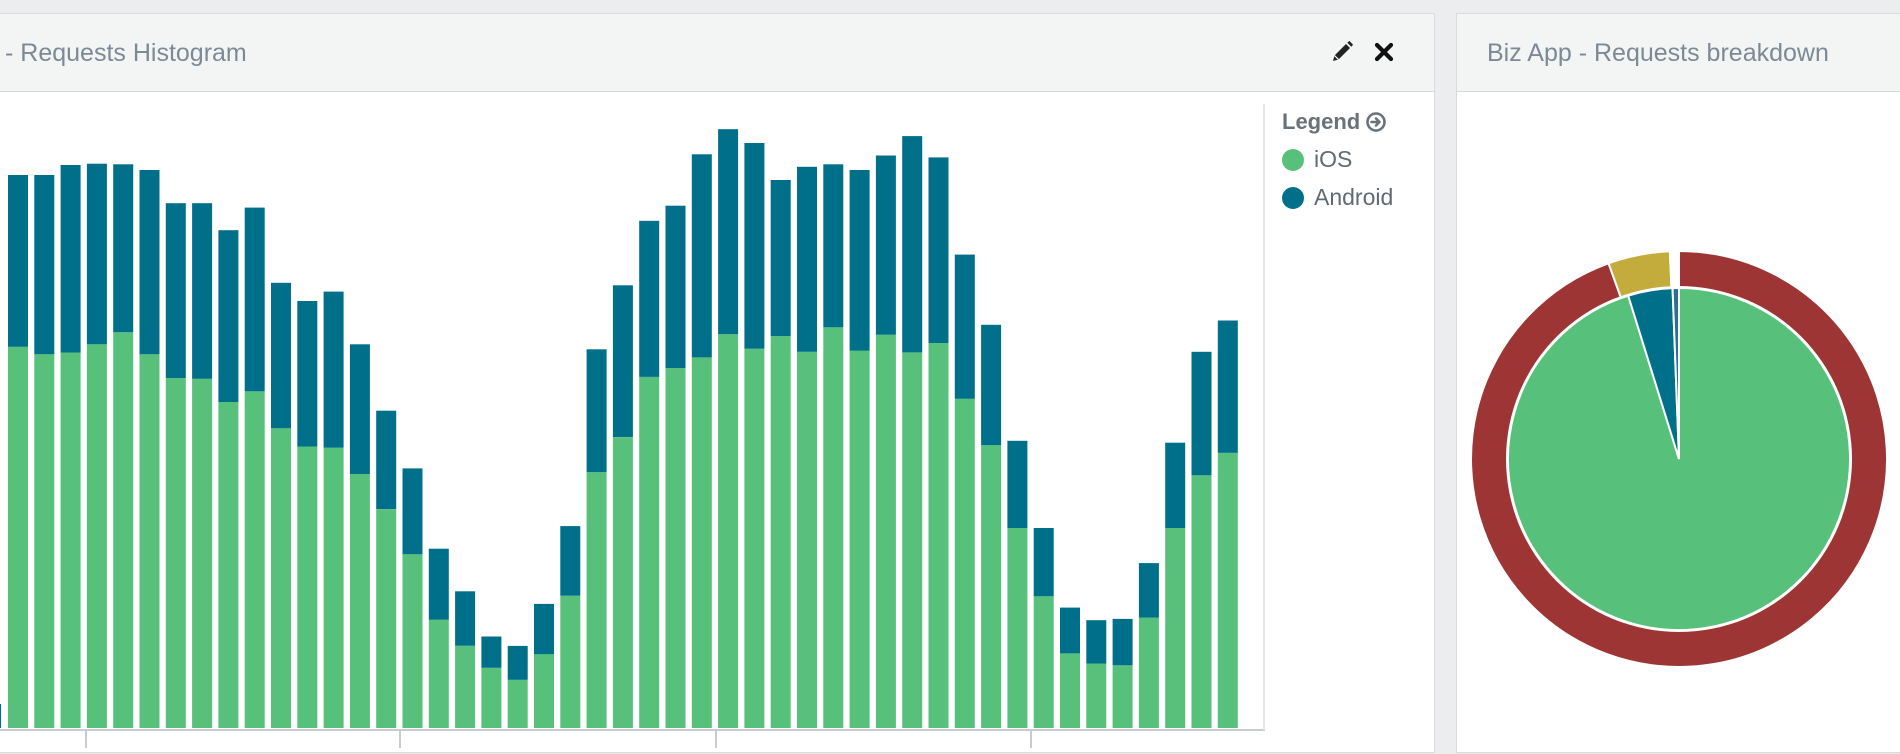 The width and height of the screenshot is (1900, 754). I want to click on arrow-circle-right-icon, so click(1376, 122).